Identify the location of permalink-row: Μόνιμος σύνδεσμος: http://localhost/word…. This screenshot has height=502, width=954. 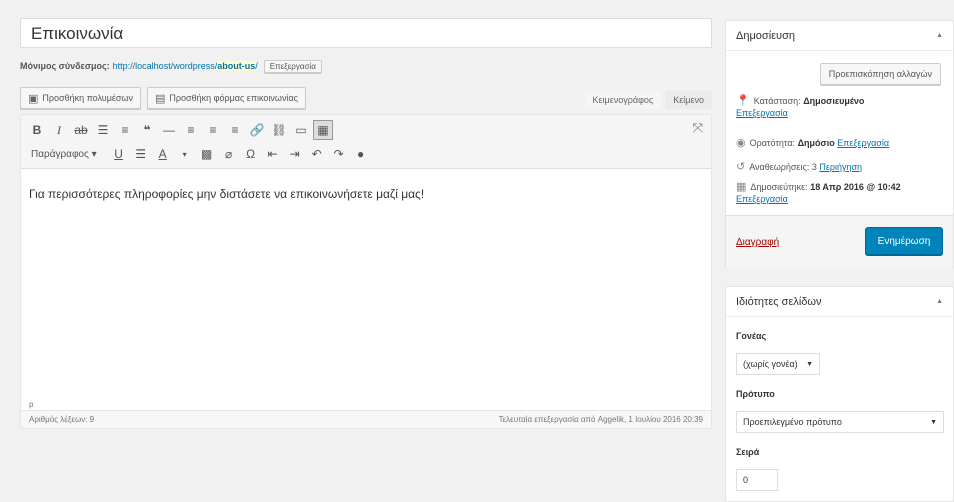
(366, 66).